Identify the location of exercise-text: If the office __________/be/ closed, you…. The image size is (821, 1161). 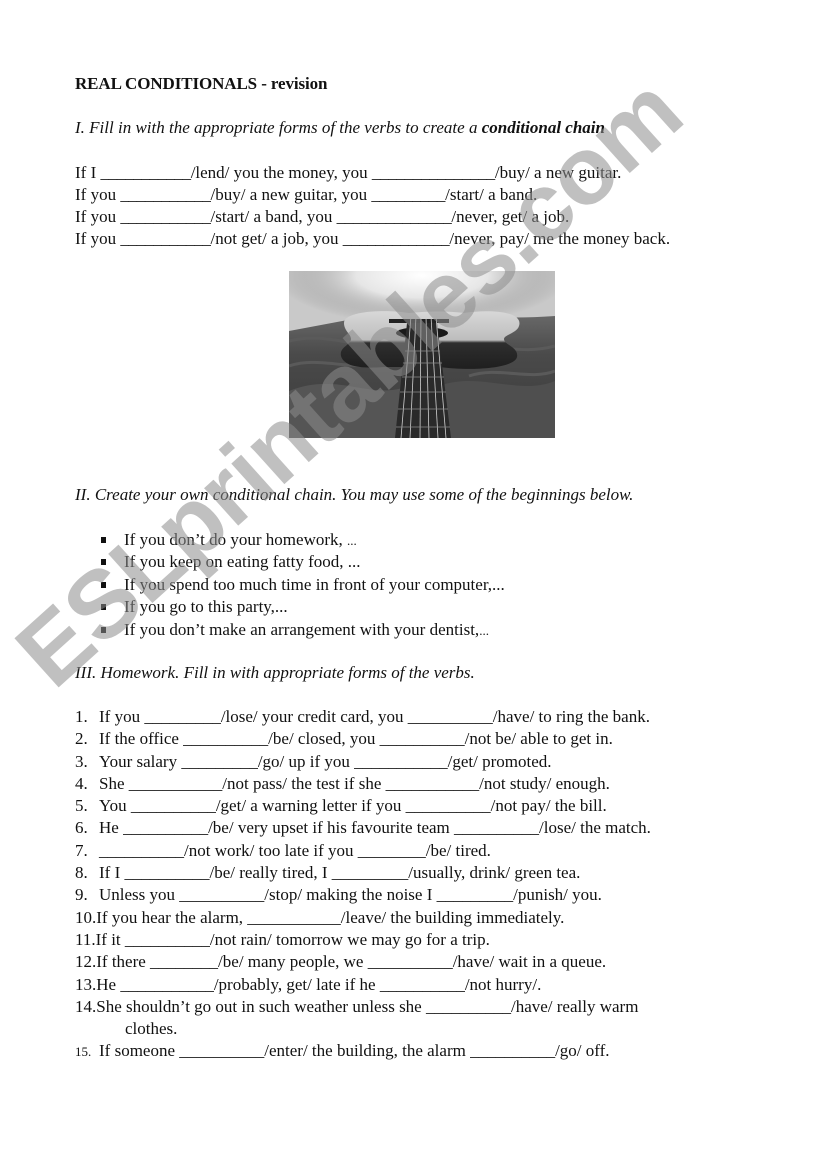
(356, 738).